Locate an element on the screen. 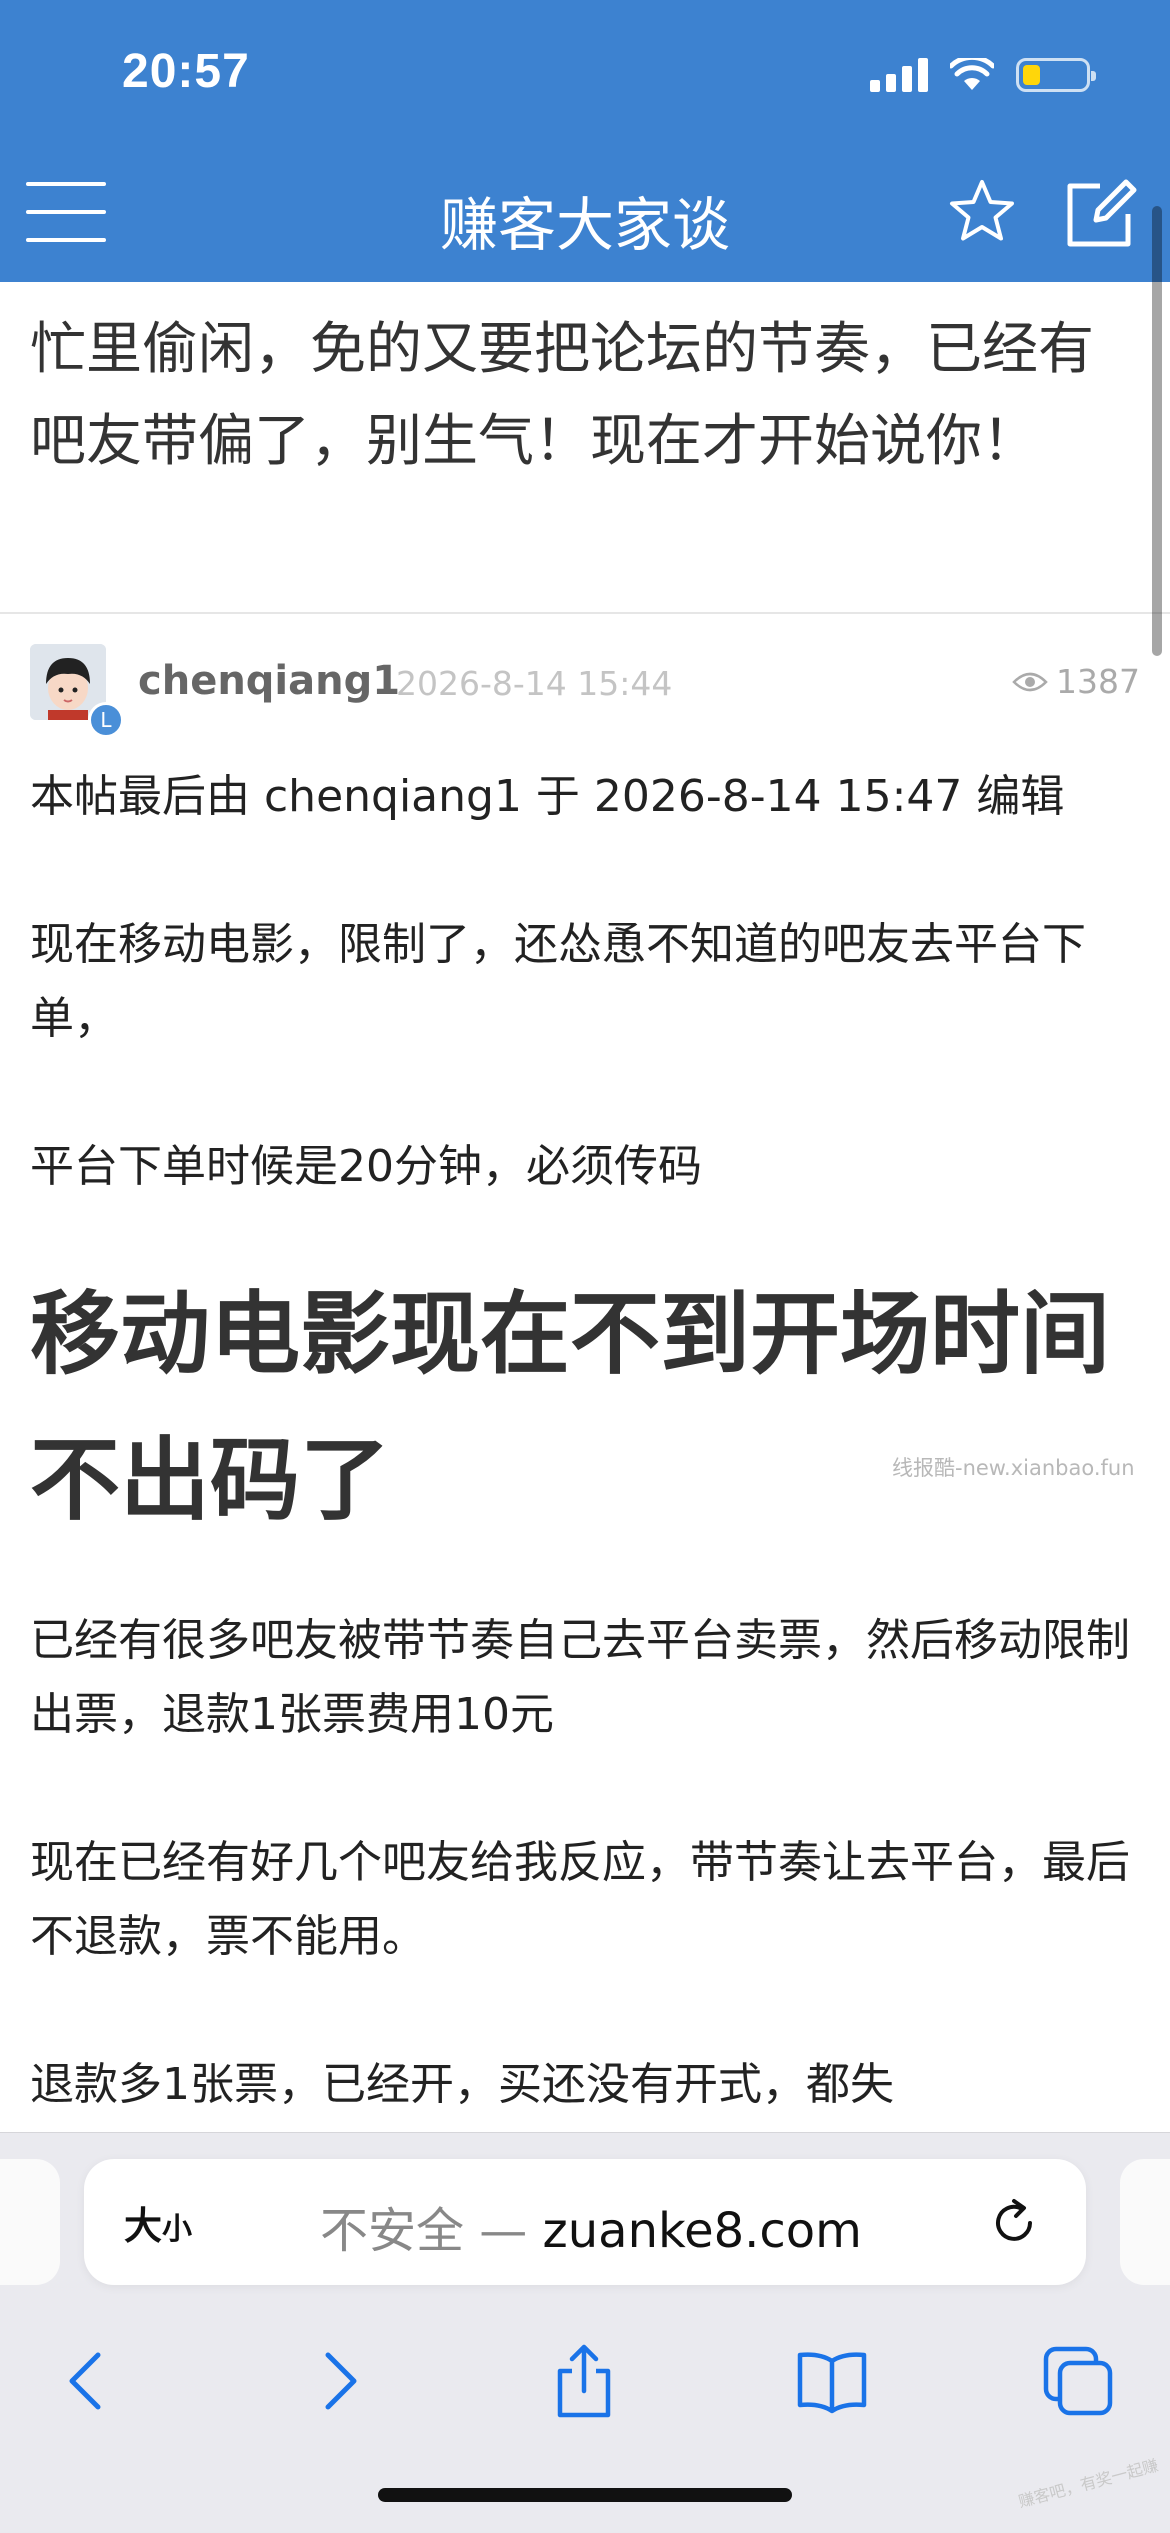 The image size is (1170, 2533). compose-icon is located at coordinates (1100, 214).